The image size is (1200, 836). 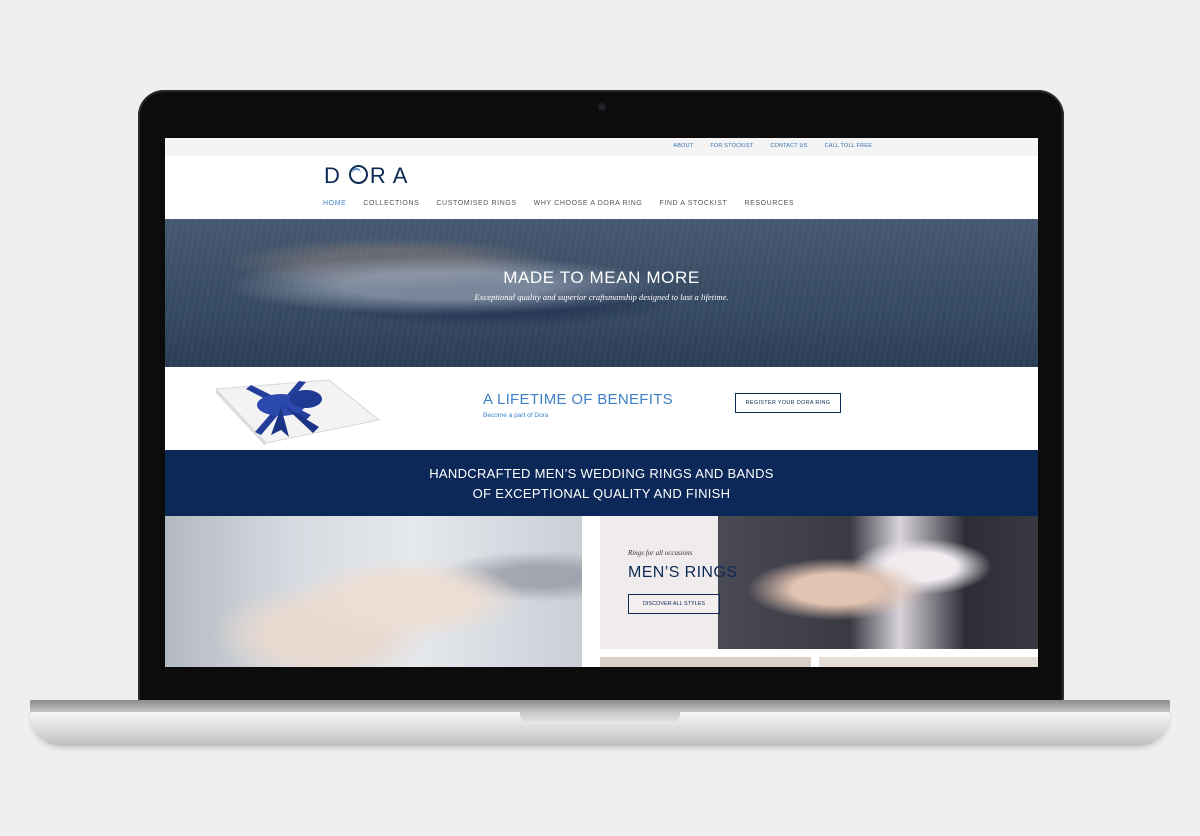 I want to click on register-ring-button: REGISTER YOUR DORA RING, so click(x=788, y=403).